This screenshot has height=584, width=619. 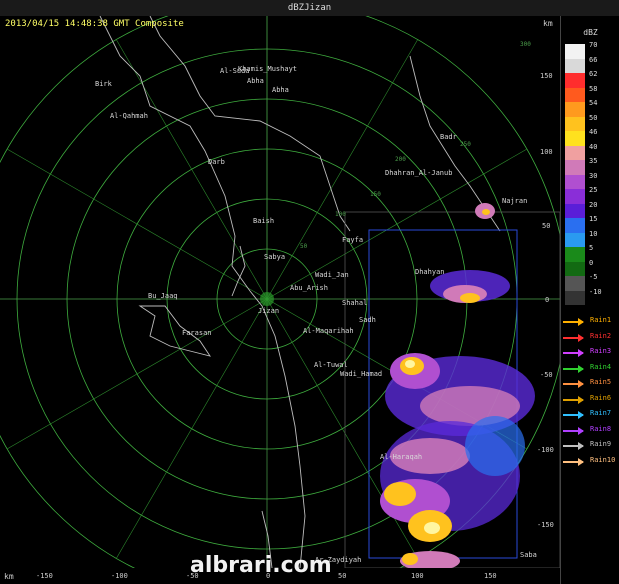 I want to click on city-label: Al-Tuwal, so click(x=331, y=365).